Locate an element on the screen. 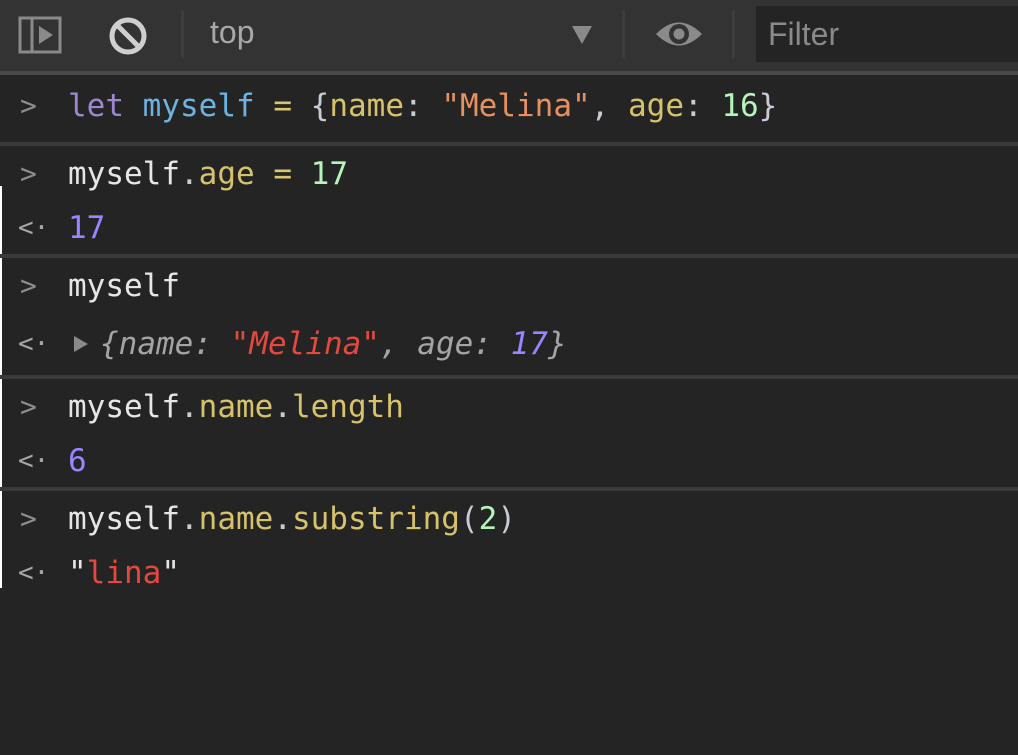 The width and height of the screenshot is (1018, 755). console-result-line: <· {name: "Melina", age: 17} is located at coordinates (509, 344).